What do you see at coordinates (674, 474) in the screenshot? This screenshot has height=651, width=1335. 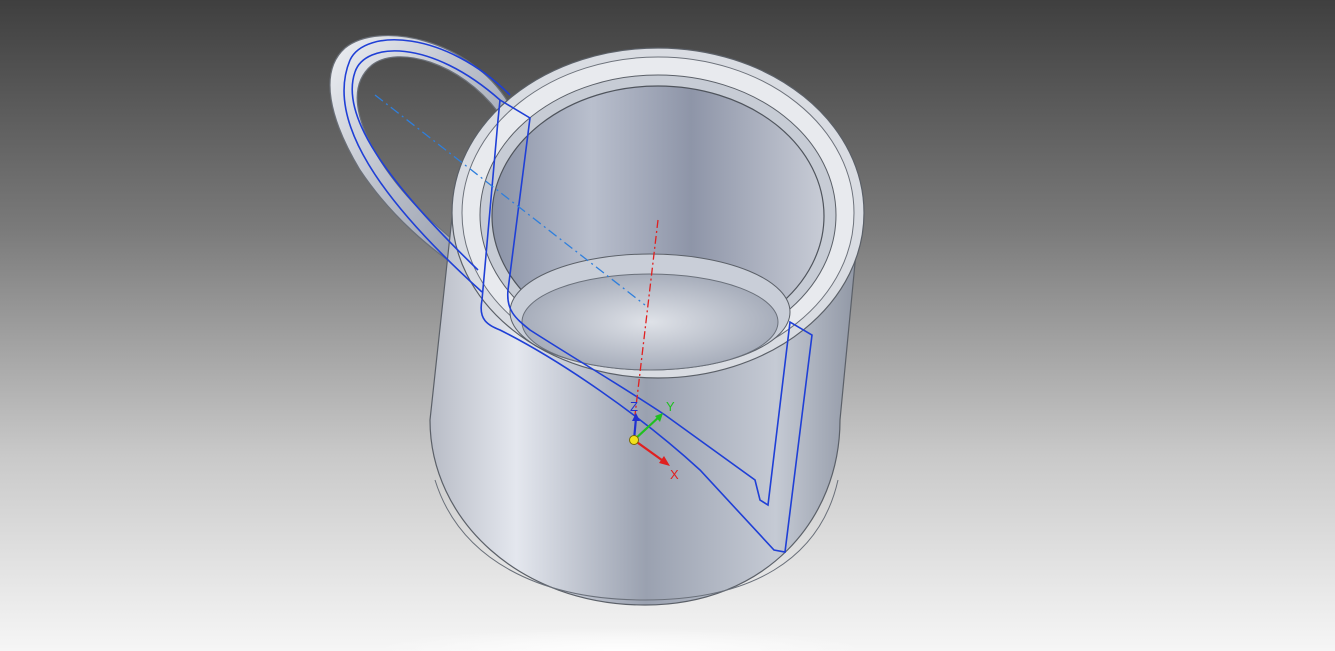 I see `x-axis-label: X` at bounding box center [674, 474].